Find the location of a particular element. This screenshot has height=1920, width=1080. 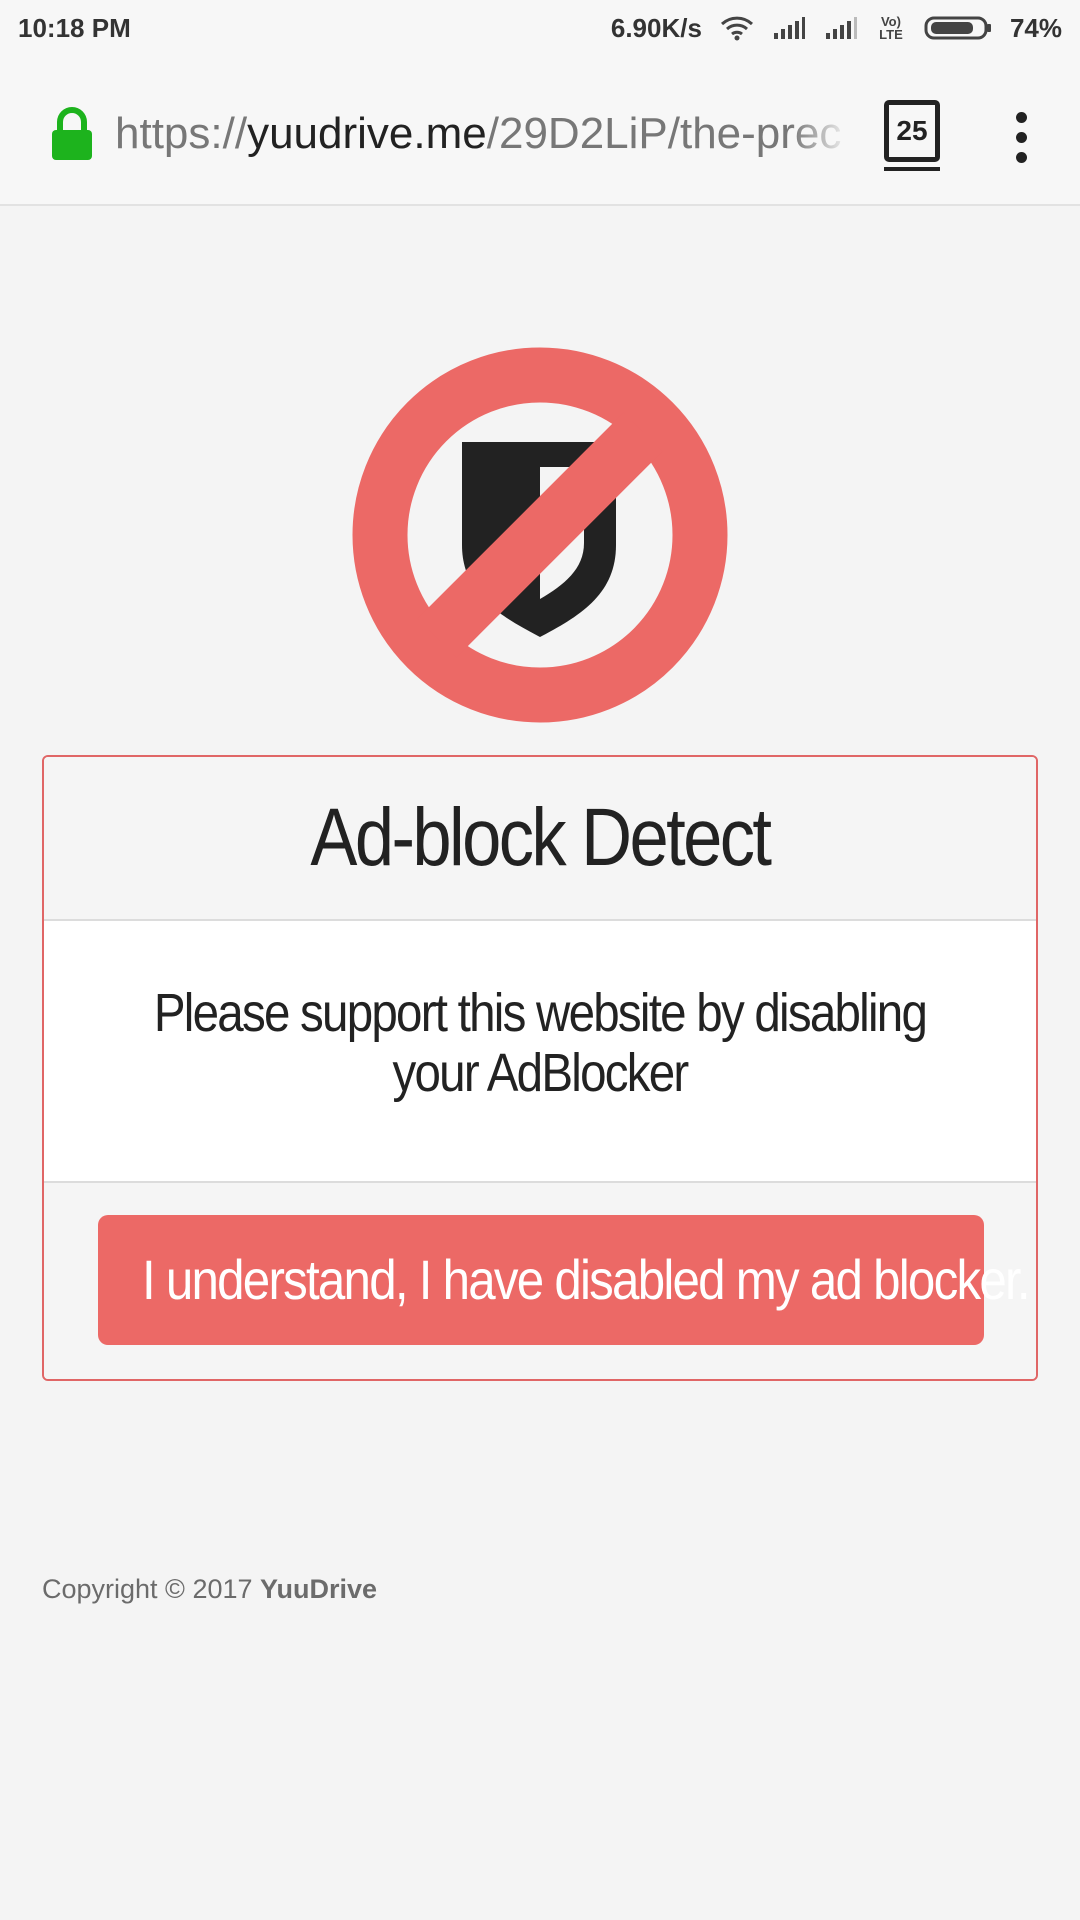

battery-icon is located at coordinates (958, 28).